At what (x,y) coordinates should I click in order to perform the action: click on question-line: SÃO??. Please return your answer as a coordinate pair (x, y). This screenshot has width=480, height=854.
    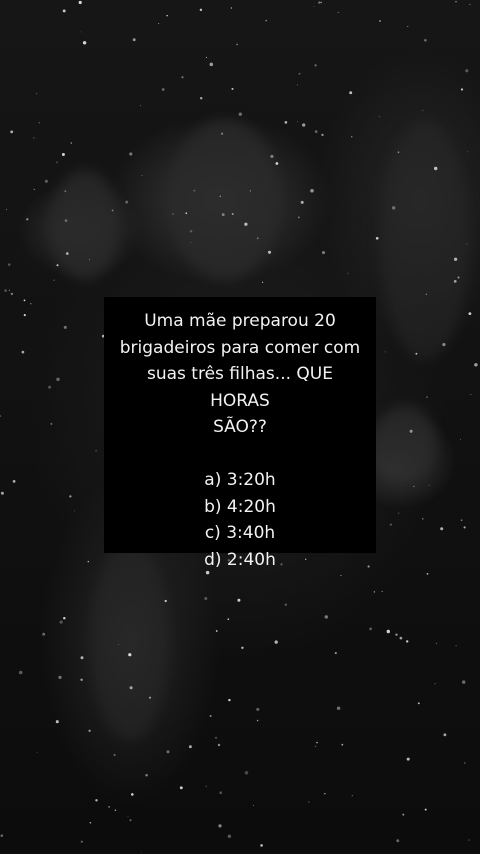
    Looking at the image, I should click on (240, 427).